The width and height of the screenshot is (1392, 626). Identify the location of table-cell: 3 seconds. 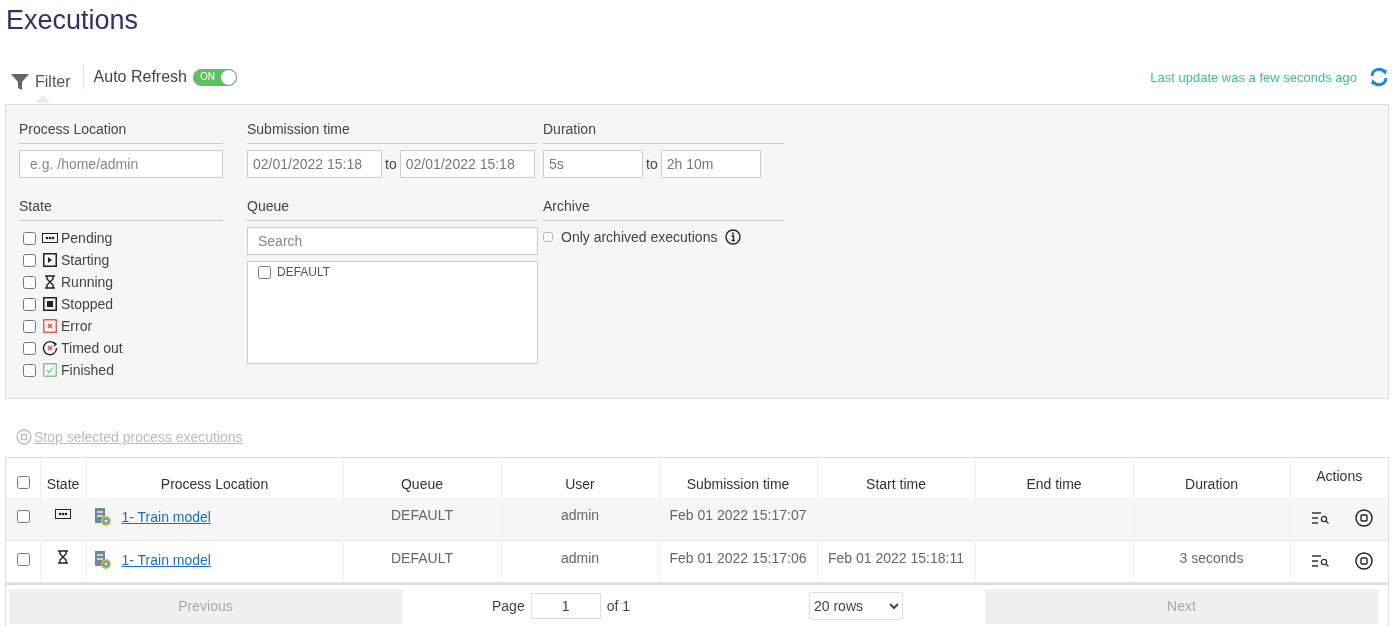
(1211, 557).